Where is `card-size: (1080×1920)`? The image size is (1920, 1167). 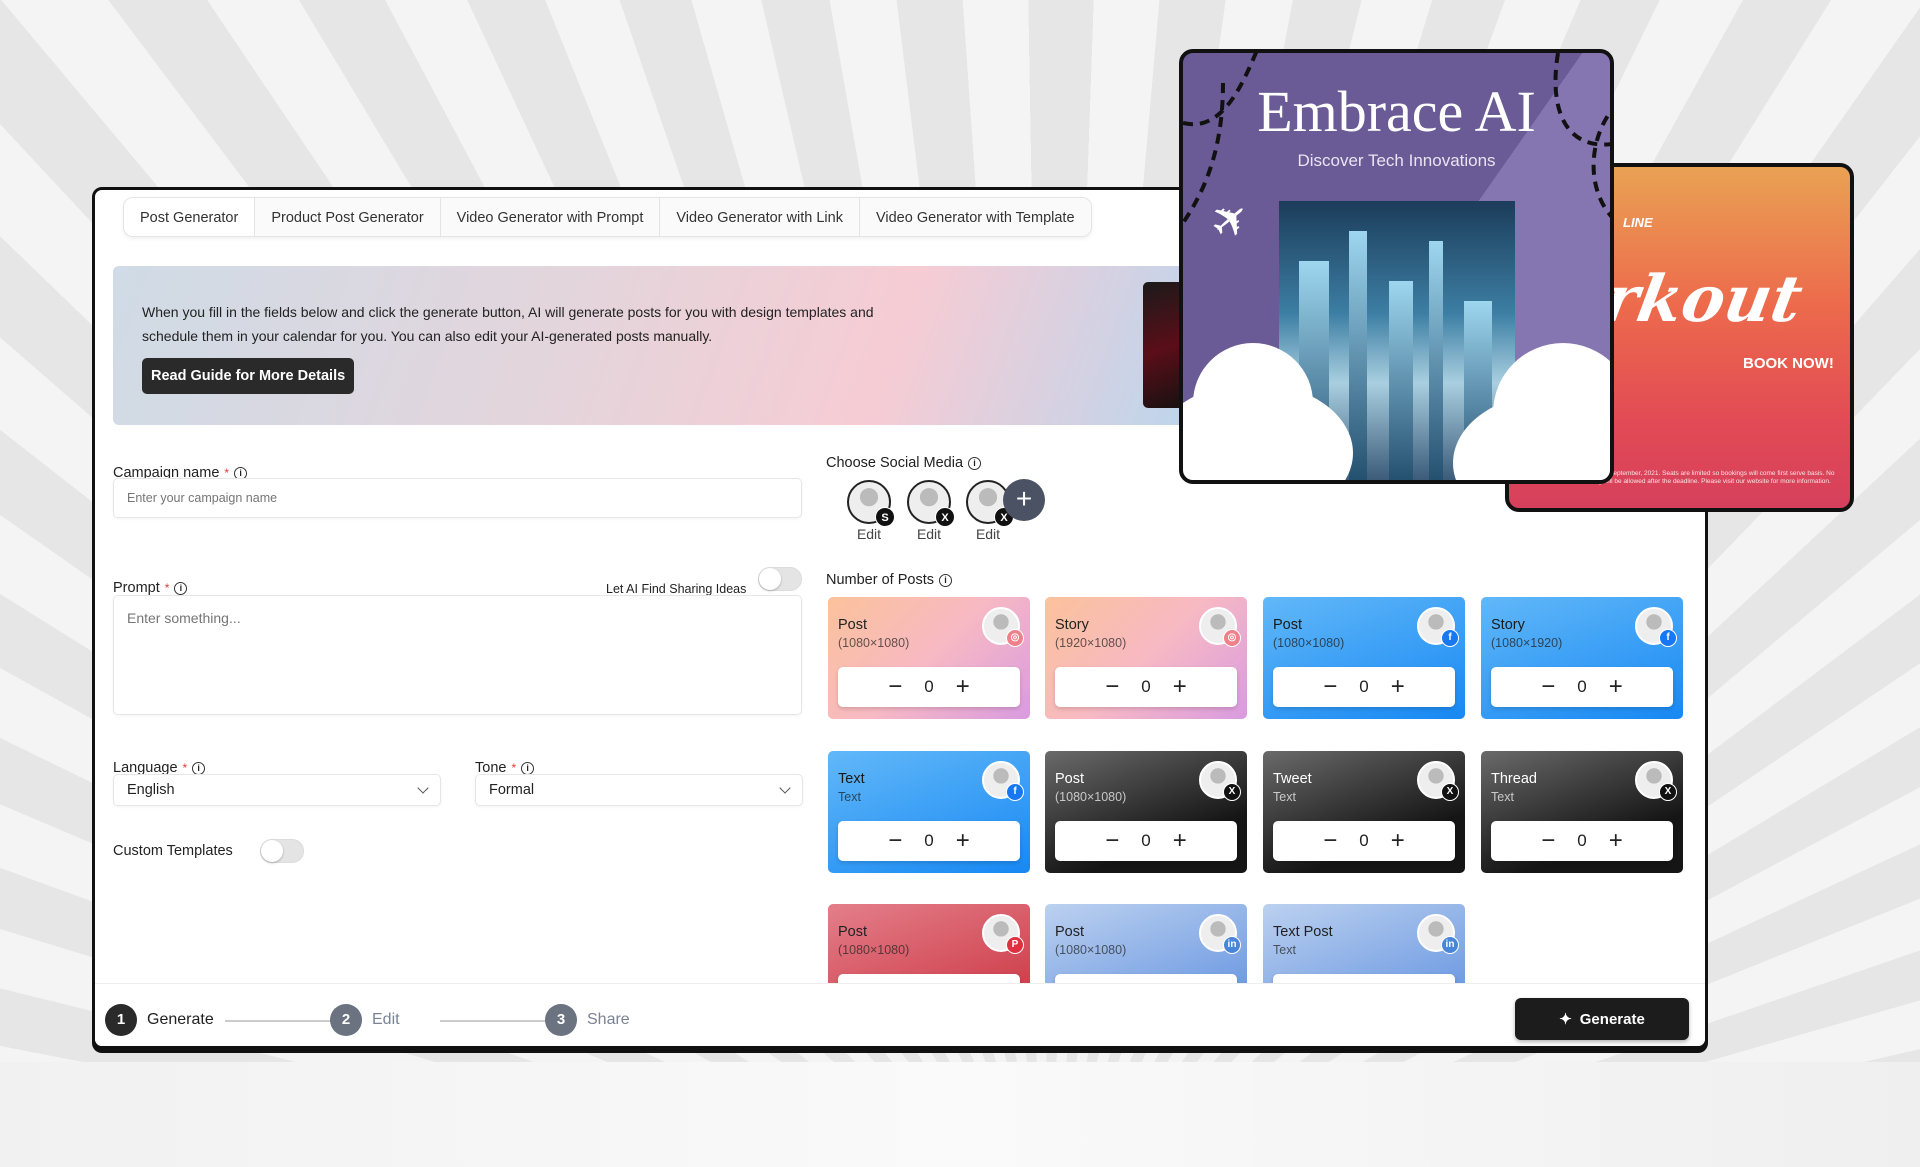 card-size: (1080×1920) is located at coordinates (1527, 643).